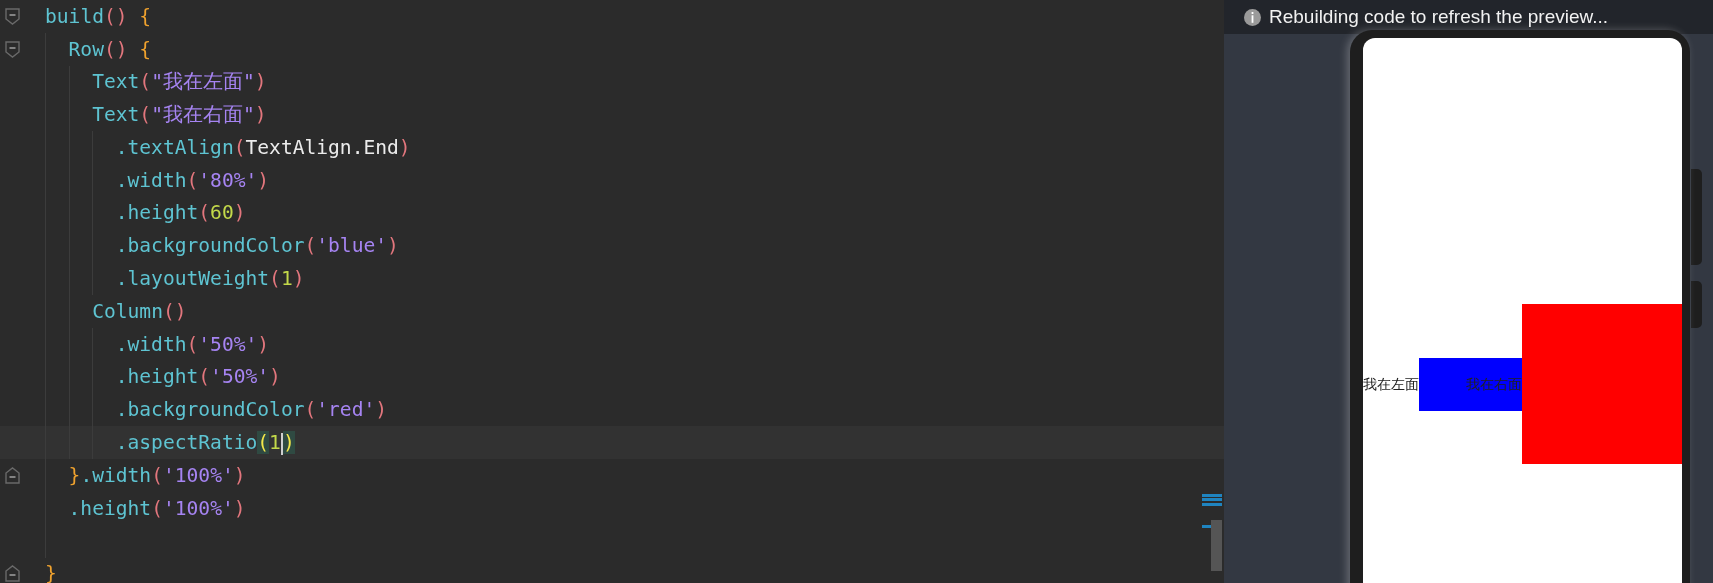  Describe the element at coordinates (1212, 500) in the screenshot. I see `scroll-marker` at that location.